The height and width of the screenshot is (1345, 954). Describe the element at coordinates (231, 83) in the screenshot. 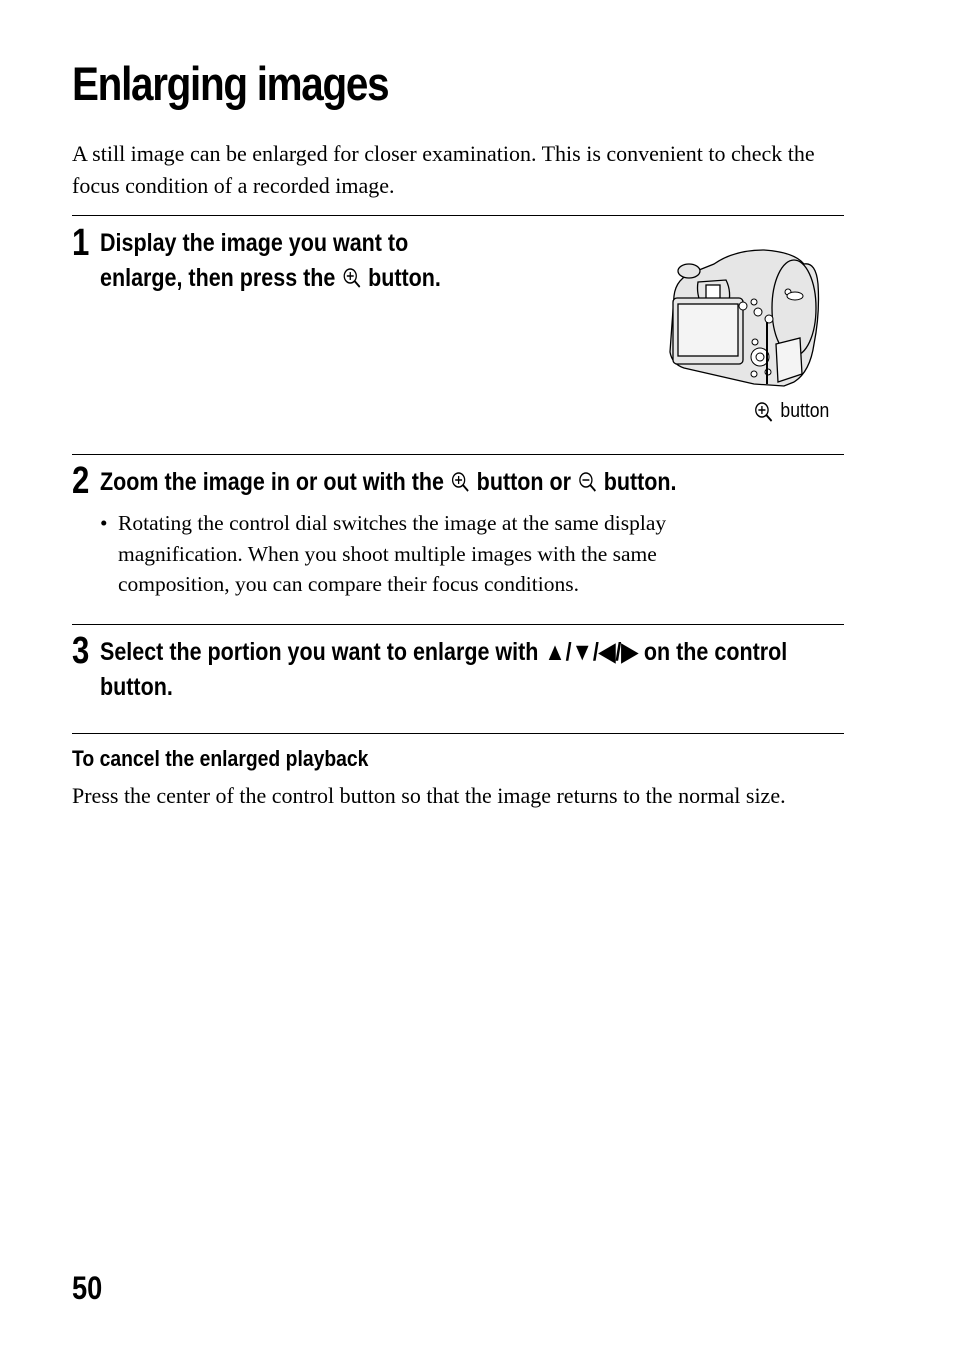

I see `page-title: Enlarging images` at that location.